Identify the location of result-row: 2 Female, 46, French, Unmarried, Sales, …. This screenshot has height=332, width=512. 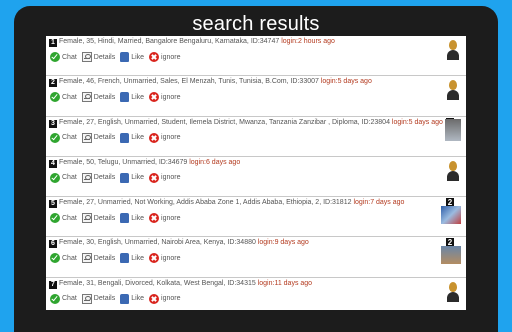
(256, 96).